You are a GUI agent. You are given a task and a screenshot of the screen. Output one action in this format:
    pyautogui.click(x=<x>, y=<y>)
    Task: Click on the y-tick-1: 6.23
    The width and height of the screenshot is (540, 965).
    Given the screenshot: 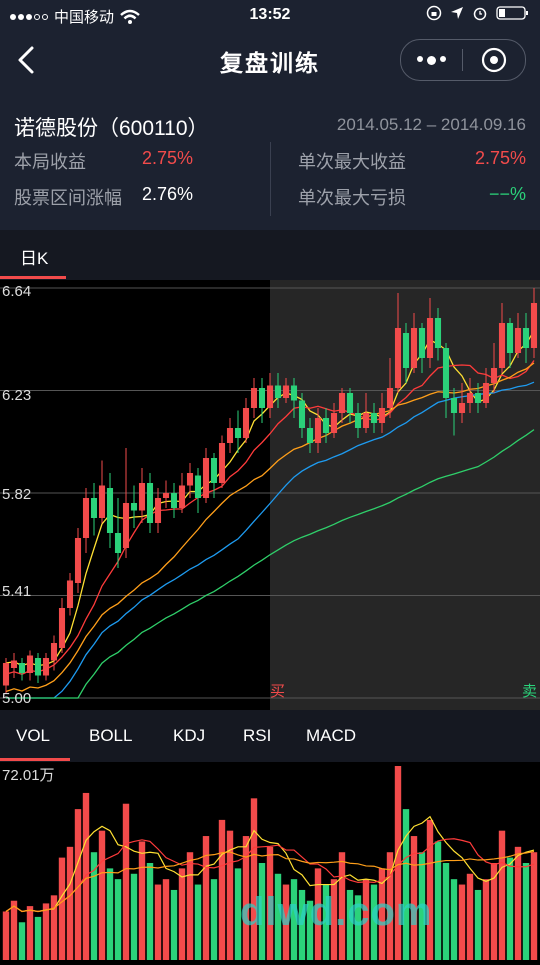 What is the action you would take?
    pyautogui.click(x=17, y=395)
    